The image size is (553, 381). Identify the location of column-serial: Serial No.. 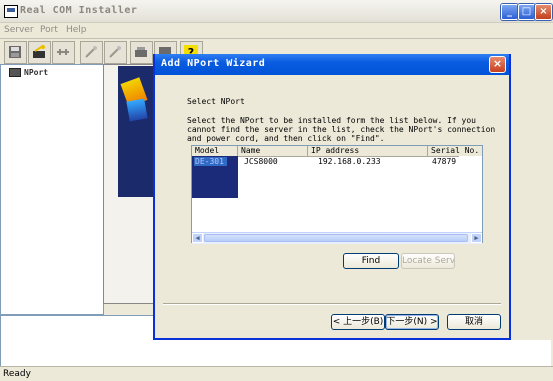
(455, 151).